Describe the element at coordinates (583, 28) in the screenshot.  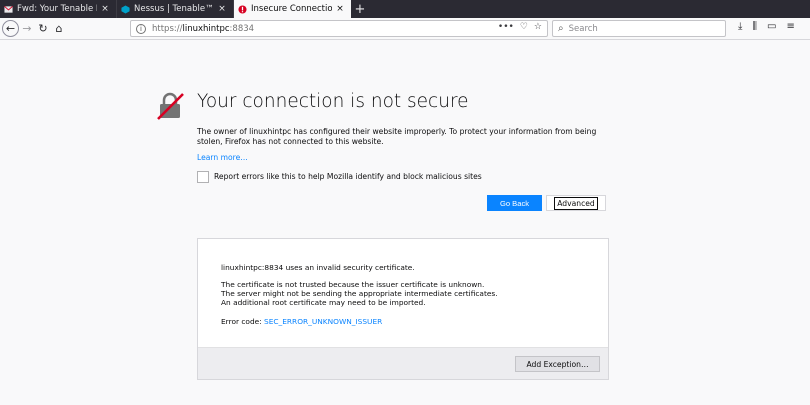
I see `search-placeholder: Search` at that location.